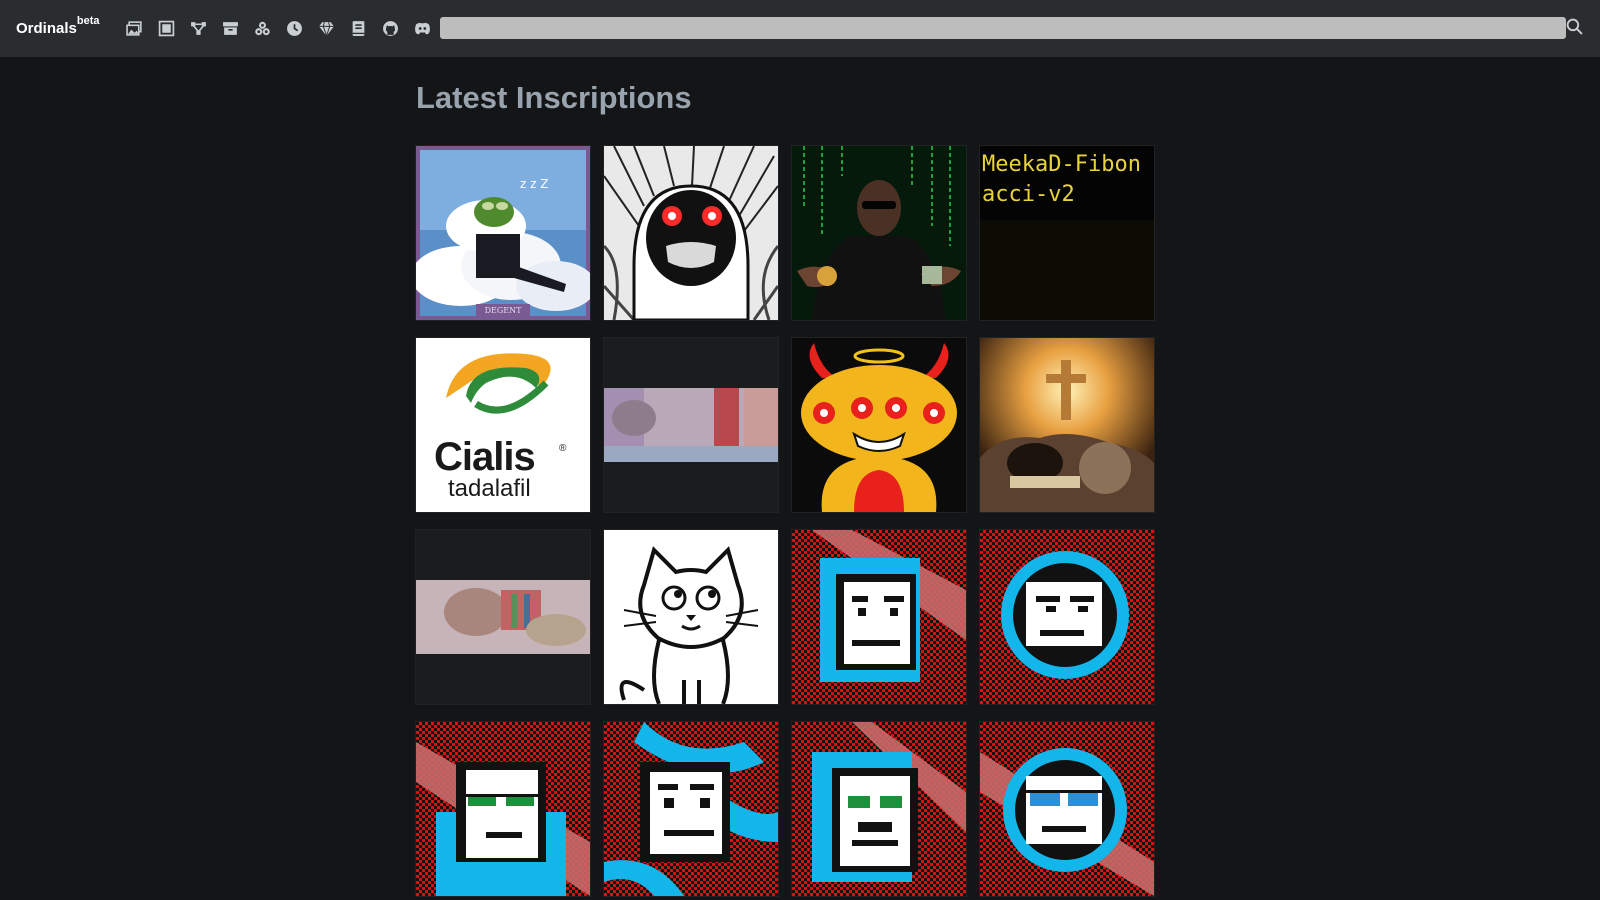 The width and height of the screenshot is (1600, 900). What do you see at coordinates (198, 28) in the screenshot?
I see `rune-icon` at bounding box center [198, 28].